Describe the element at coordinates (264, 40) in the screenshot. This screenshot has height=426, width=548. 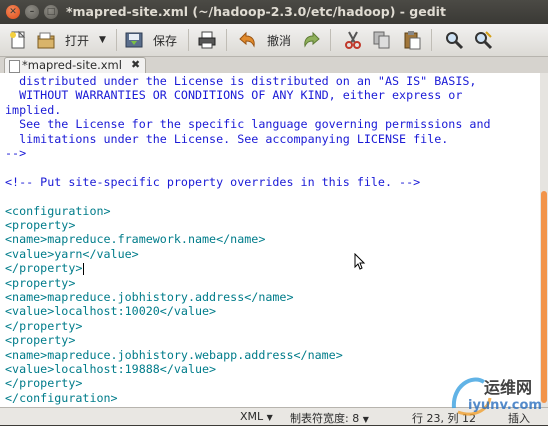
I see `undo-button: 撤消` at that location.